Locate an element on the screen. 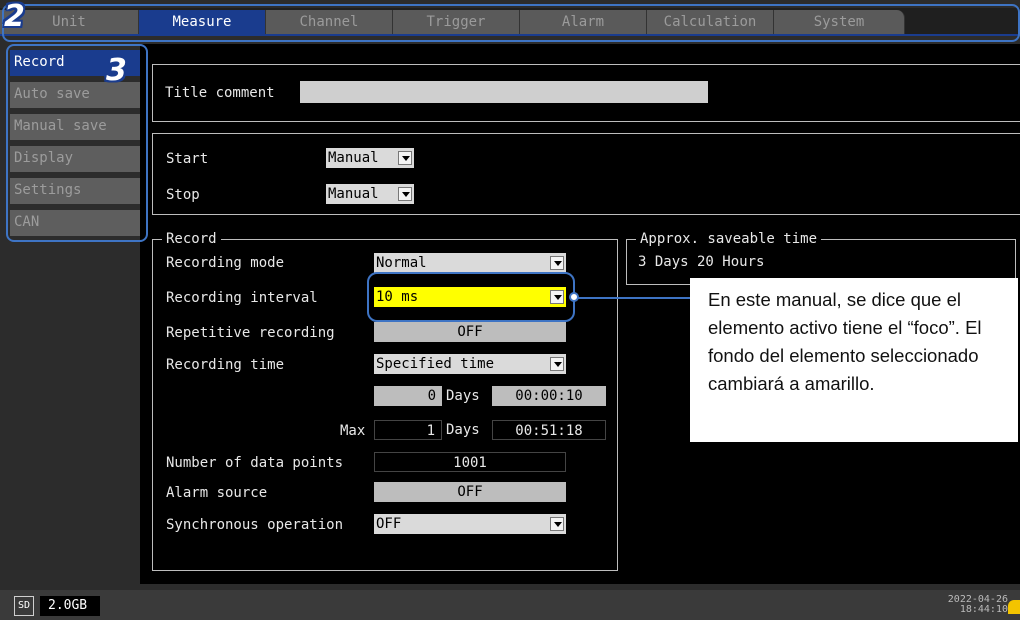 The height and width of the screenshot is (620, 1020). data-points-value: 1001 is located at coordinates (470, 462).